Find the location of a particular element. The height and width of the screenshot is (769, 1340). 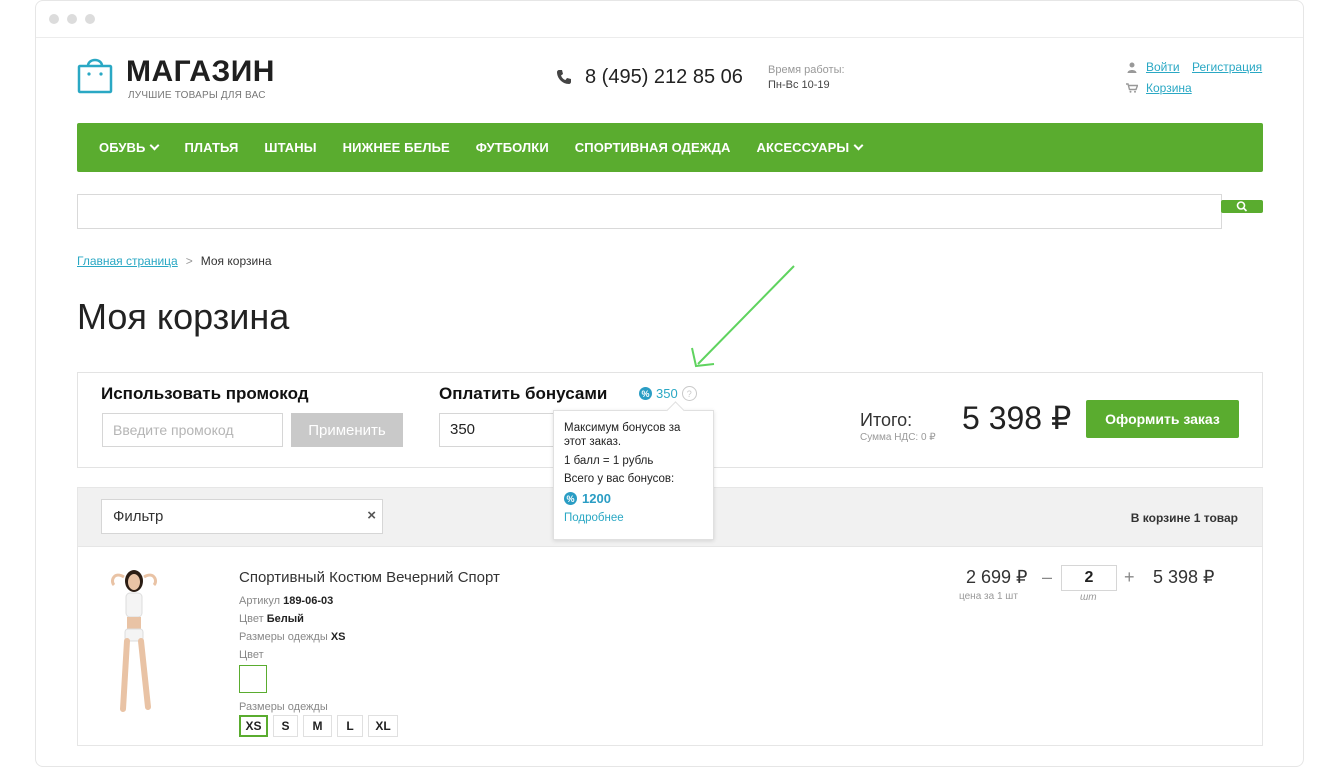

window-dot-green is located at coordinates (90, 19).